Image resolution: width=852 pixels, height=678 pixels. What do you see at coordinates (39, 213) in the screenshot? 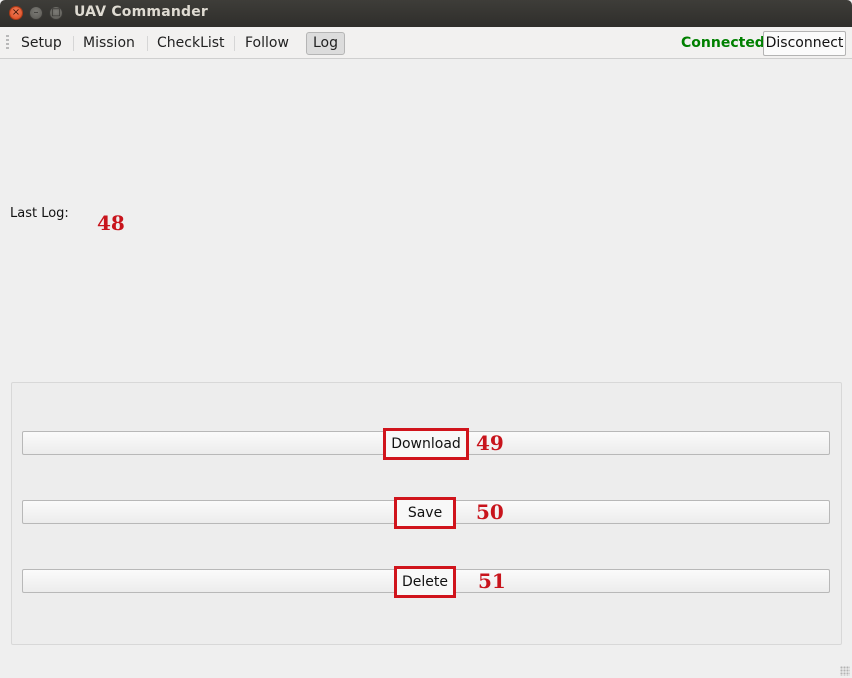
I see `last-log-label: Last Log:` at bounding box center [39, 213].